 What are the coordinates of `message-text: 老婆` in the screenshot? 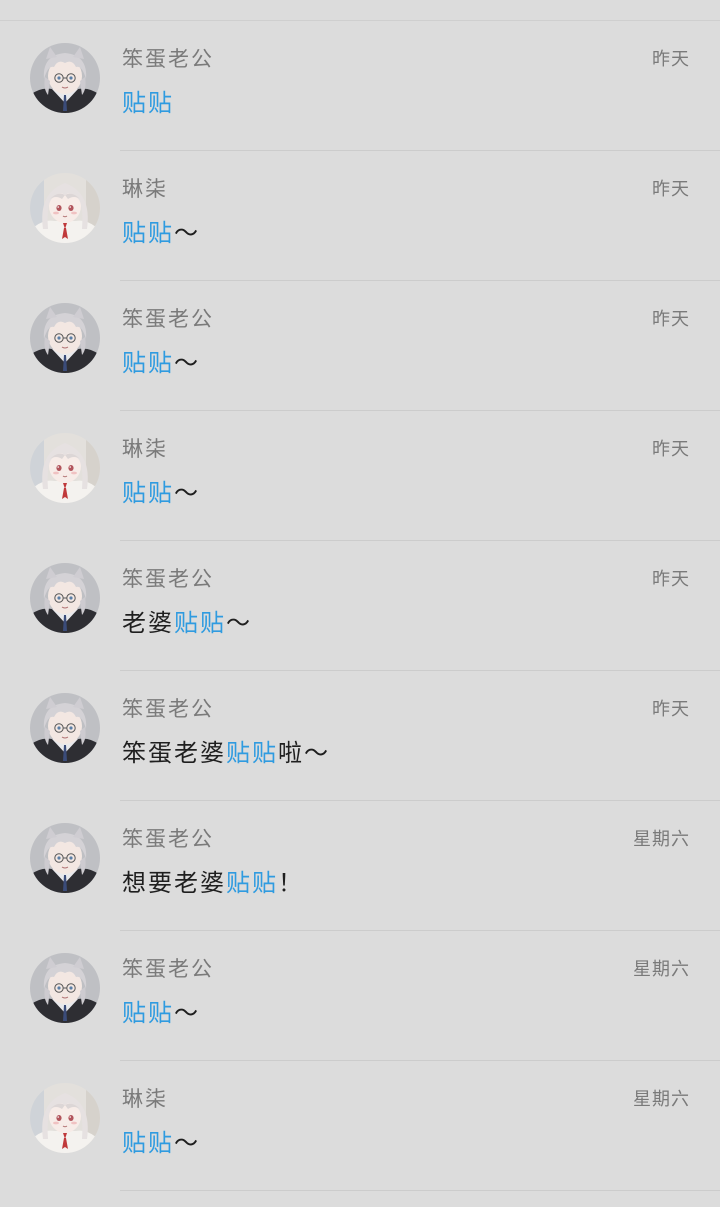 It's located at (148, 623).